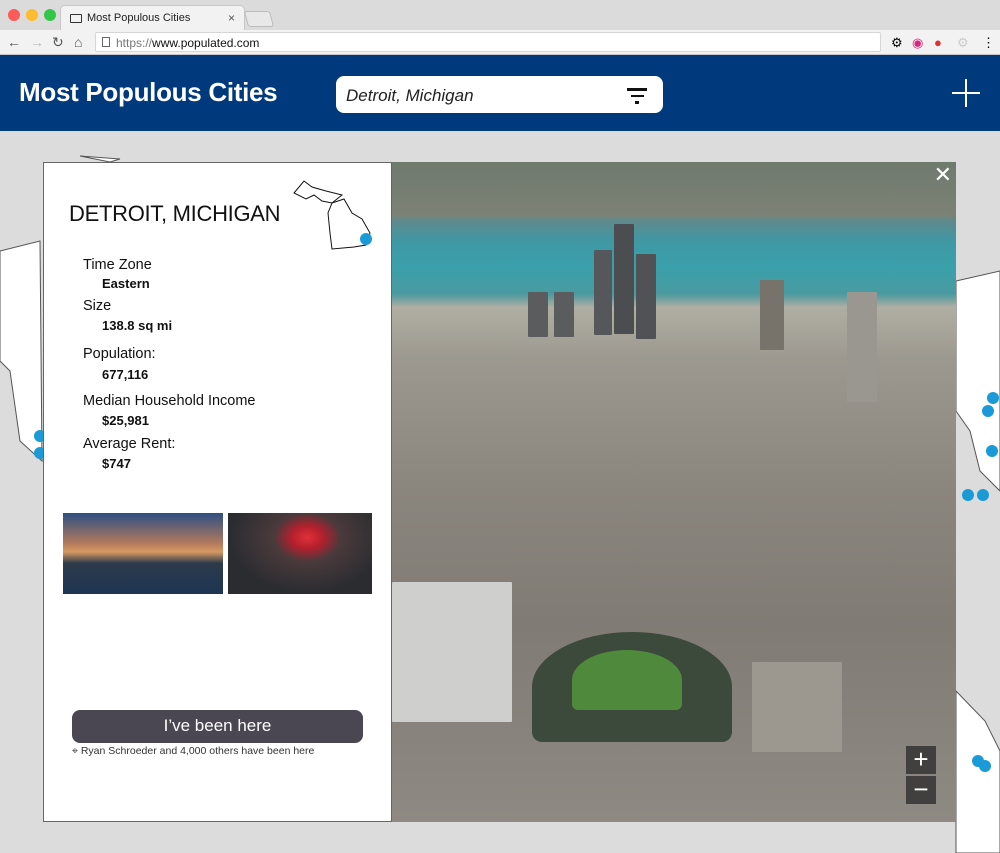  I want to click on filter-icon, so click(637, 98).